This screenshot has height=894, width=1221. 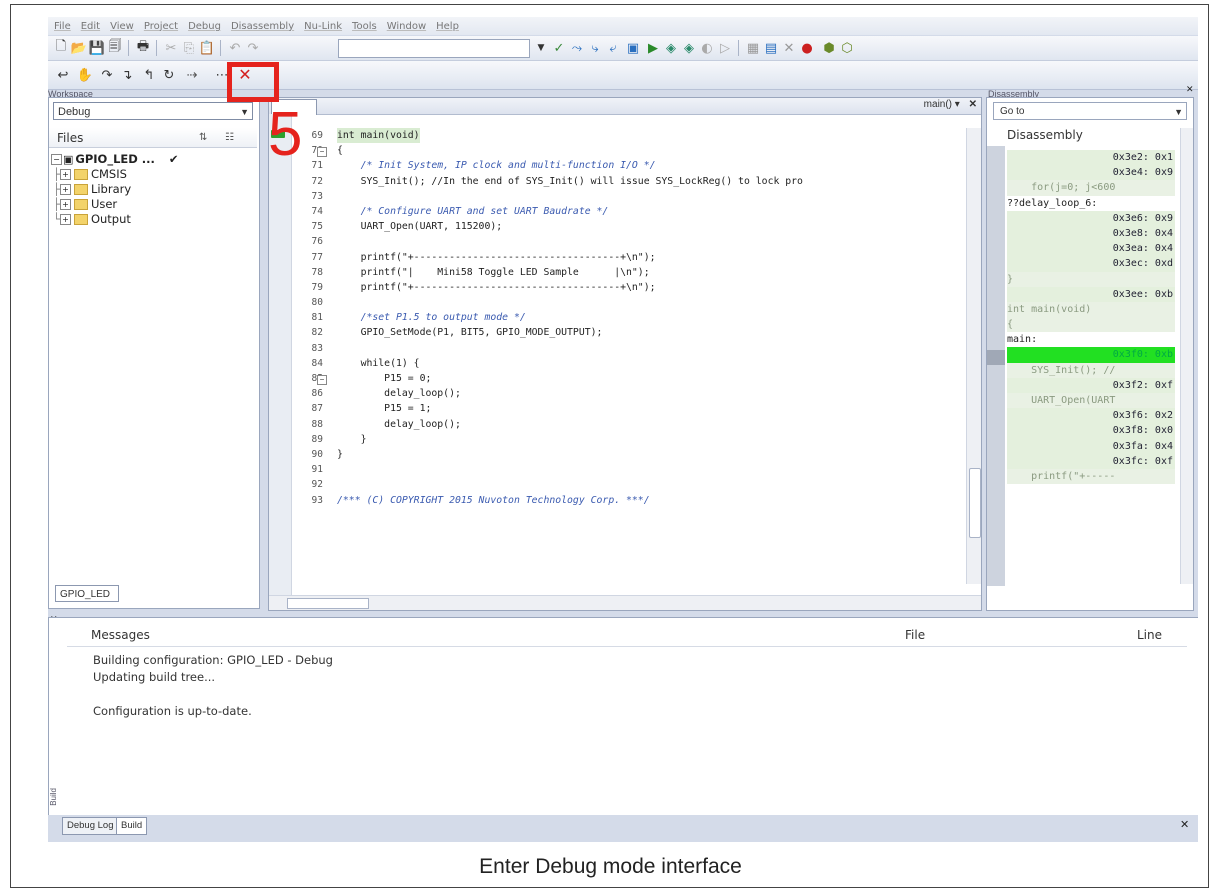 I want to click on compile-icon: ▦, so click(x=753, y=48).